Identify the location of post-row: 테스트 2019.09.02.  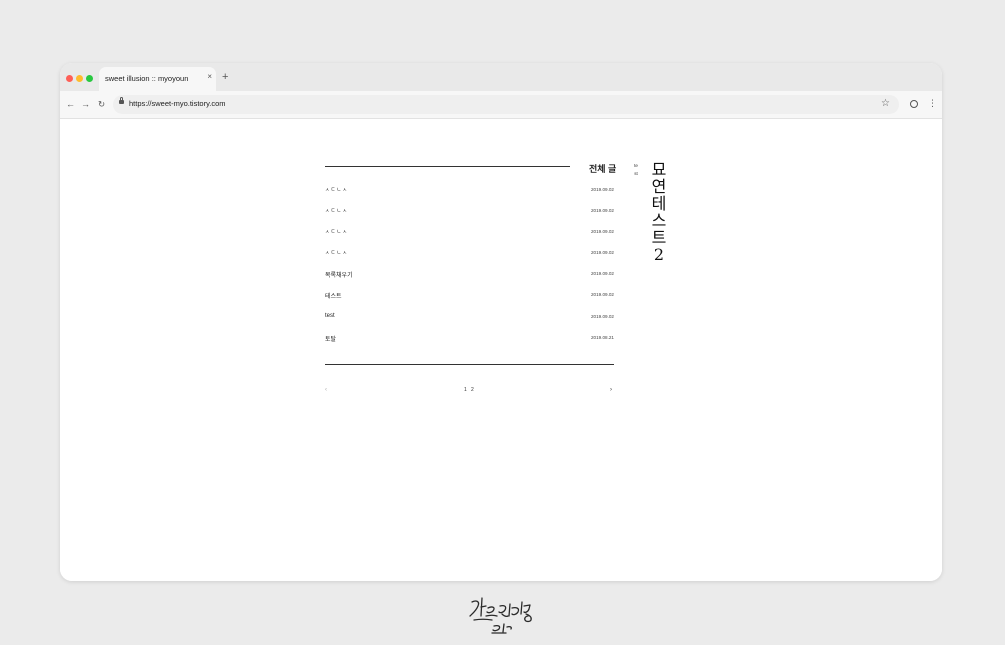
(469, 297).